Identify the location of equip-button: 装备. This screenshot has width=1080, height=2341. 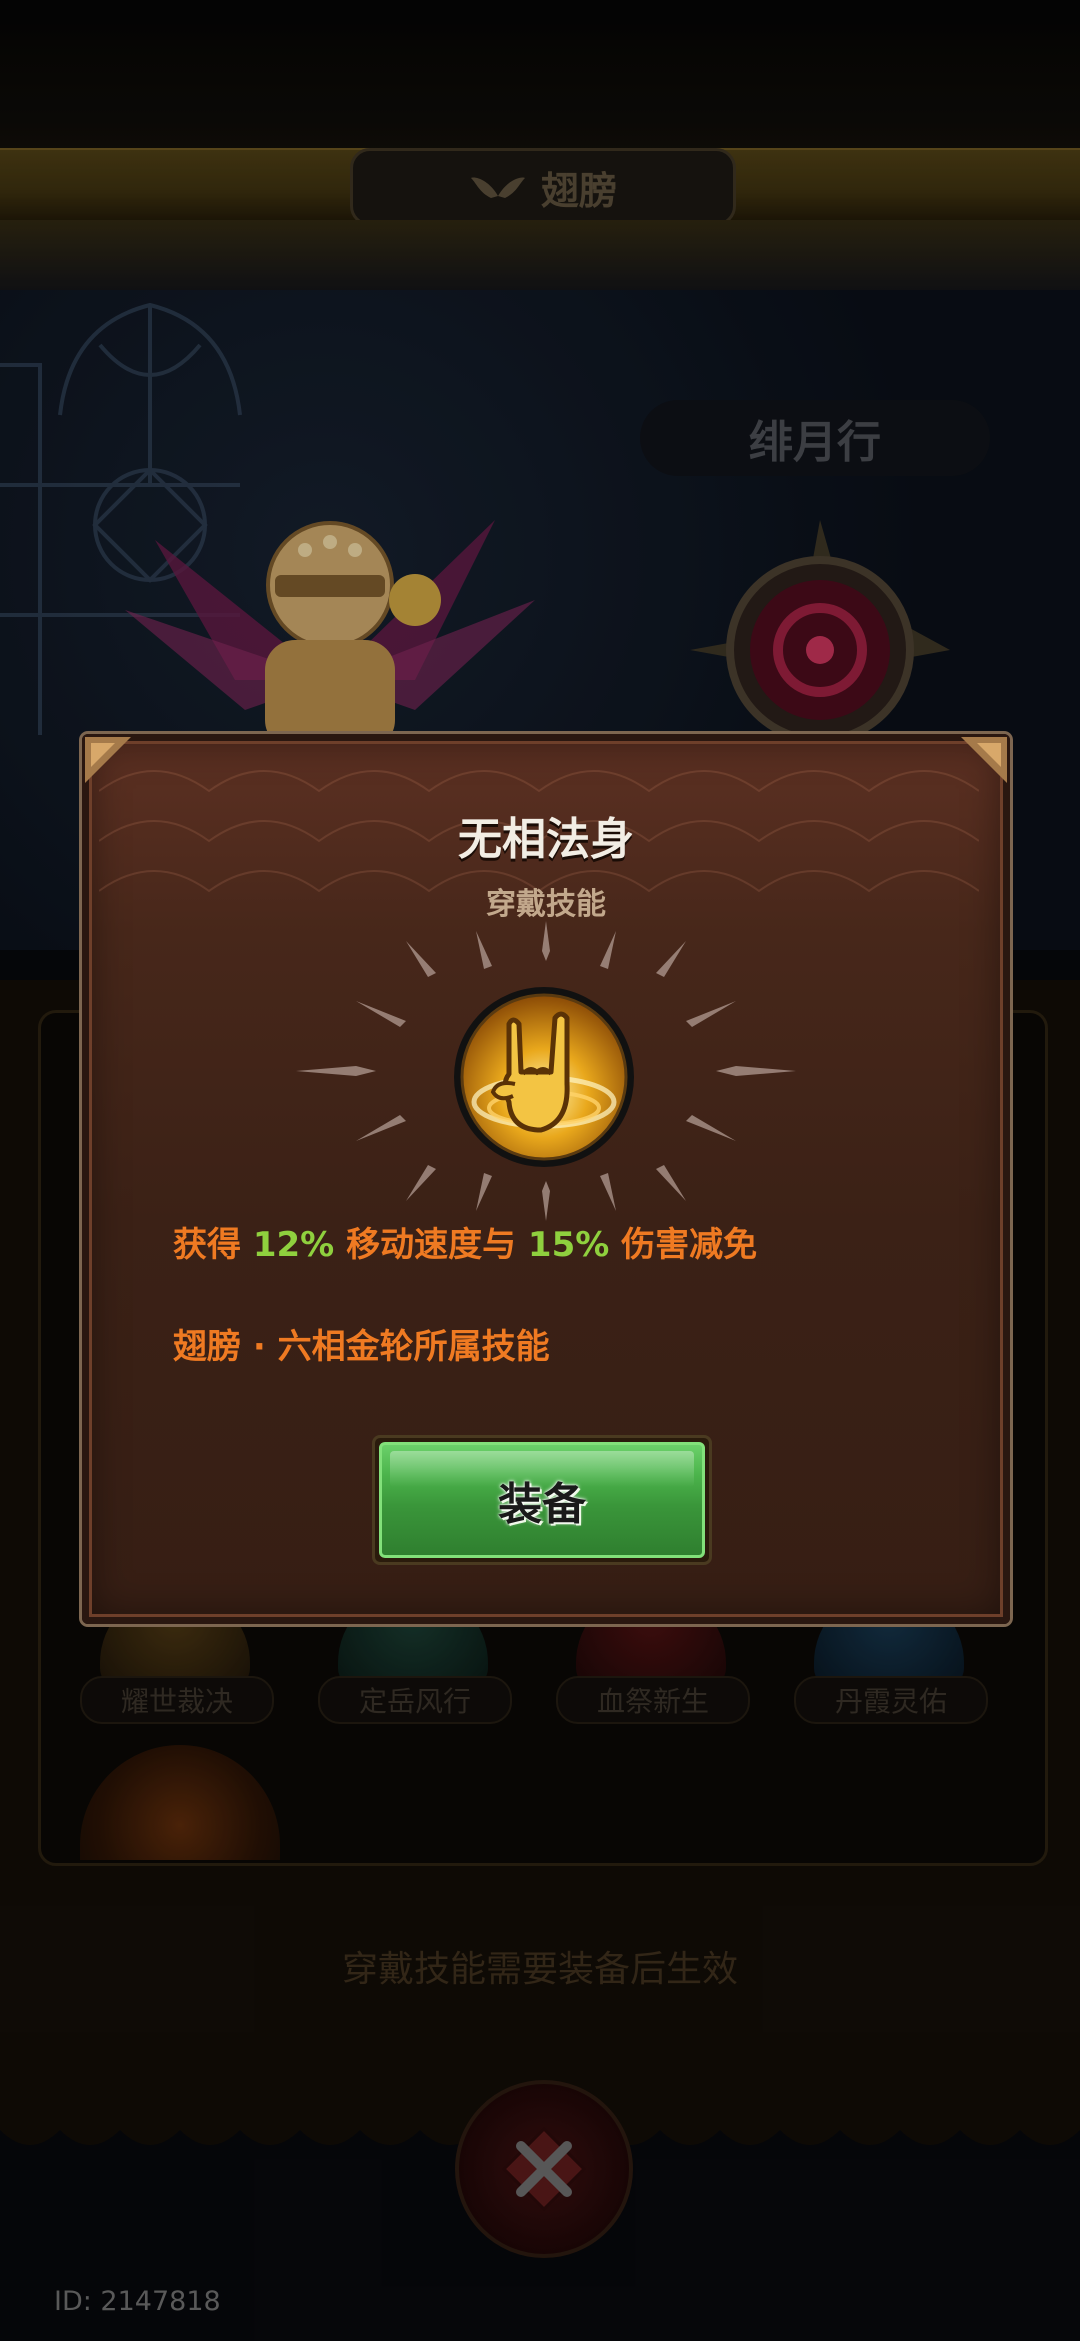
(542, 1500).